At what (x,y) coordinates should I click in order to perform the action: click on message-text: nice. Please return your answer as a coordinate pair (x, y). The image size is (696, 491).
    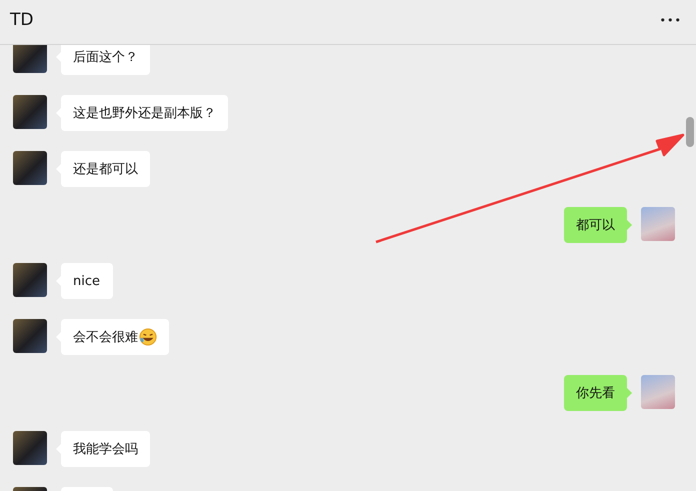
    Looking at the image, I should click on (86, 281).